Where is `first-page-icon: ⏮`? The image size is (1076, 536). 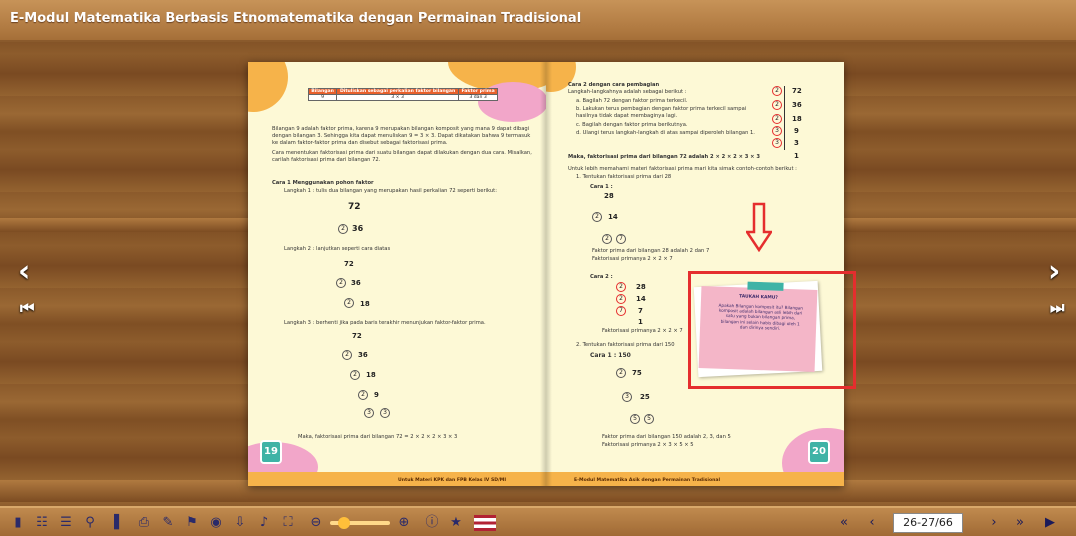 first-page-icon: ⏮ is located at coordinates (27, 308).